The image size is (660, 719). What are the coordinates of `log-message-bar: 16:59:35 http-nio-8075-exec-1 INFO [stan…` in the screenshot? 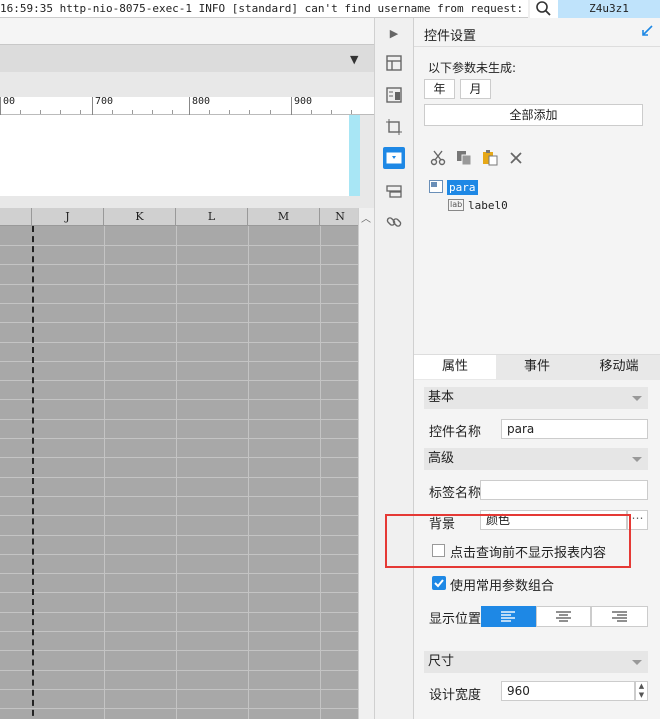 It's located at (264, 9).